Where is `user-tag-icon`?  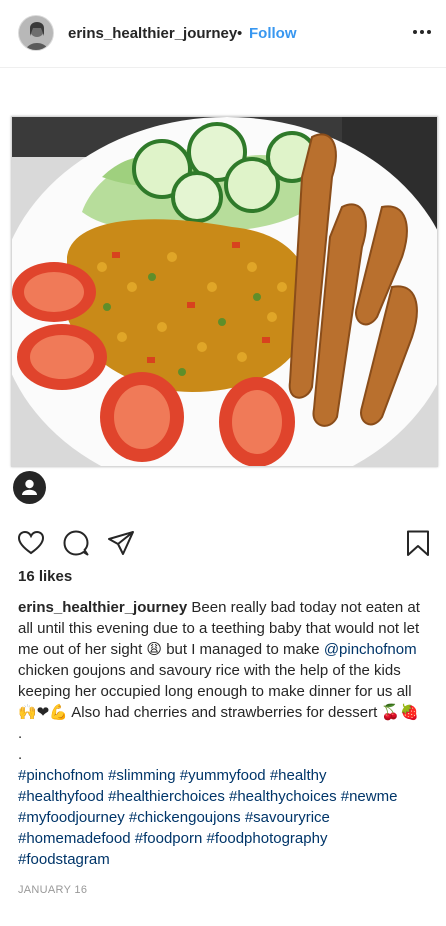
user-tag-icon is located at coordinates (29, 487).